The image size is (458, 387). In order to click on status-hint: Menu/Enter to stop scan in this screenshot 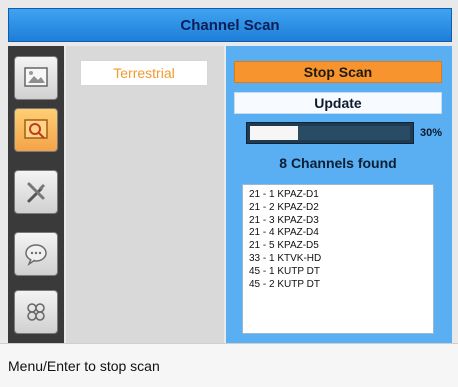, I will do `click(84, 365)`.